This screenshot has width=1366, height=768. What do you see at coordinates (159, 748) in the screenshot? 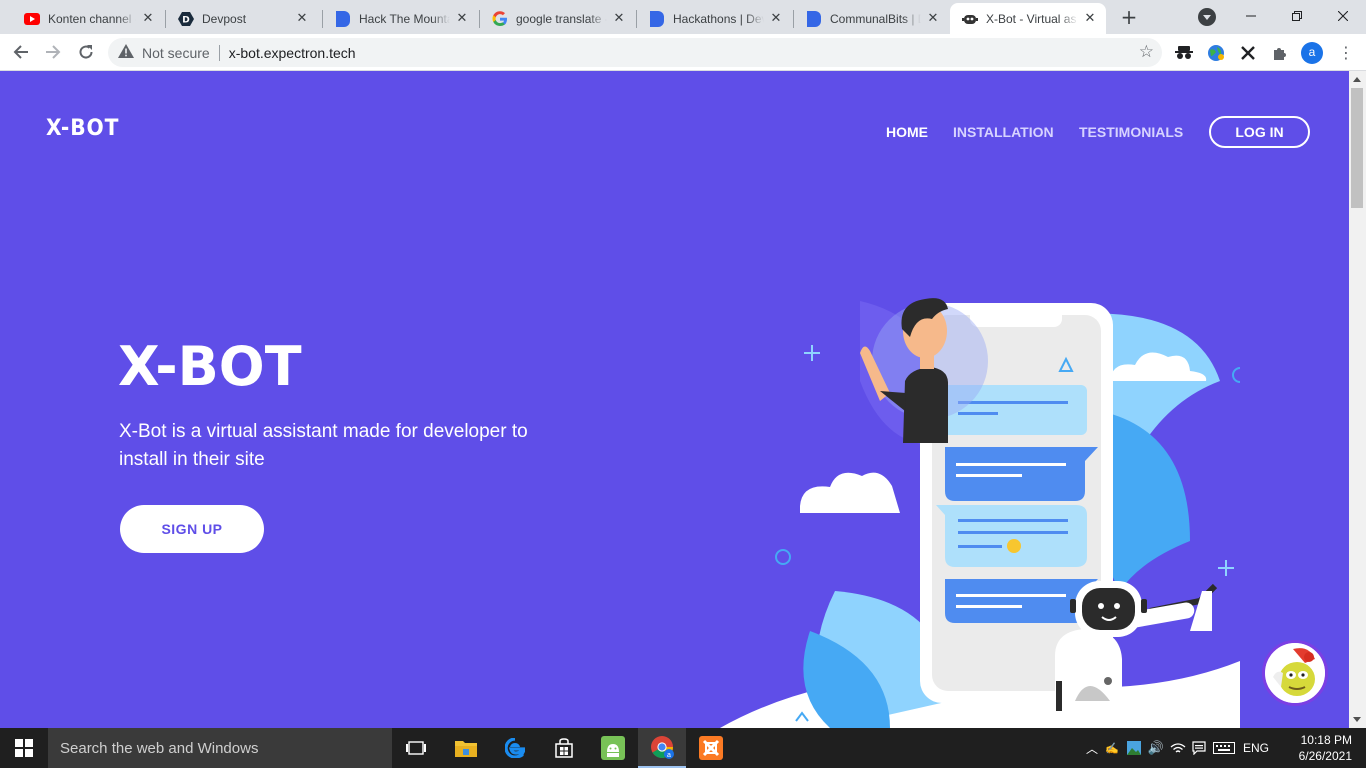
I see `taskbar-search-placeholder: Search the web and Windows` at bounding box center [159, 748].